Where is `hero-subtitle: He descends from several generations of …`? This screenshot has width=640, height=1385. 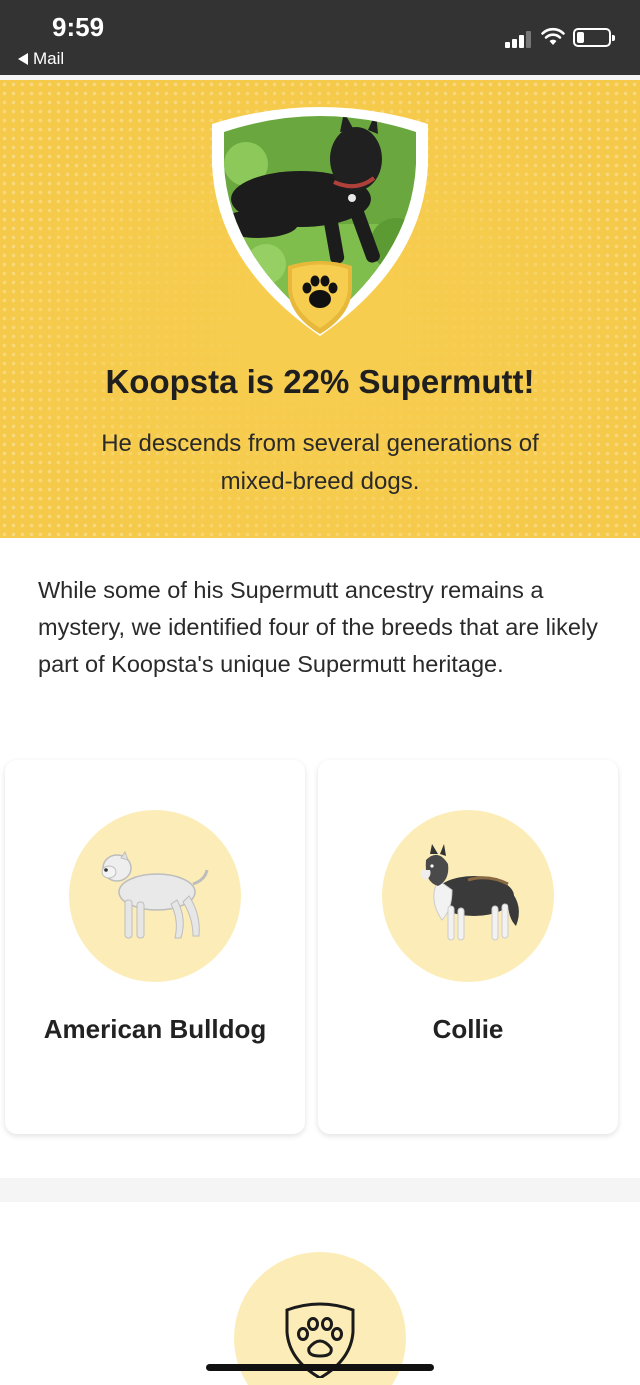
hero-subtitle: He descends from several generations of … is located at coordinates (320, 462).